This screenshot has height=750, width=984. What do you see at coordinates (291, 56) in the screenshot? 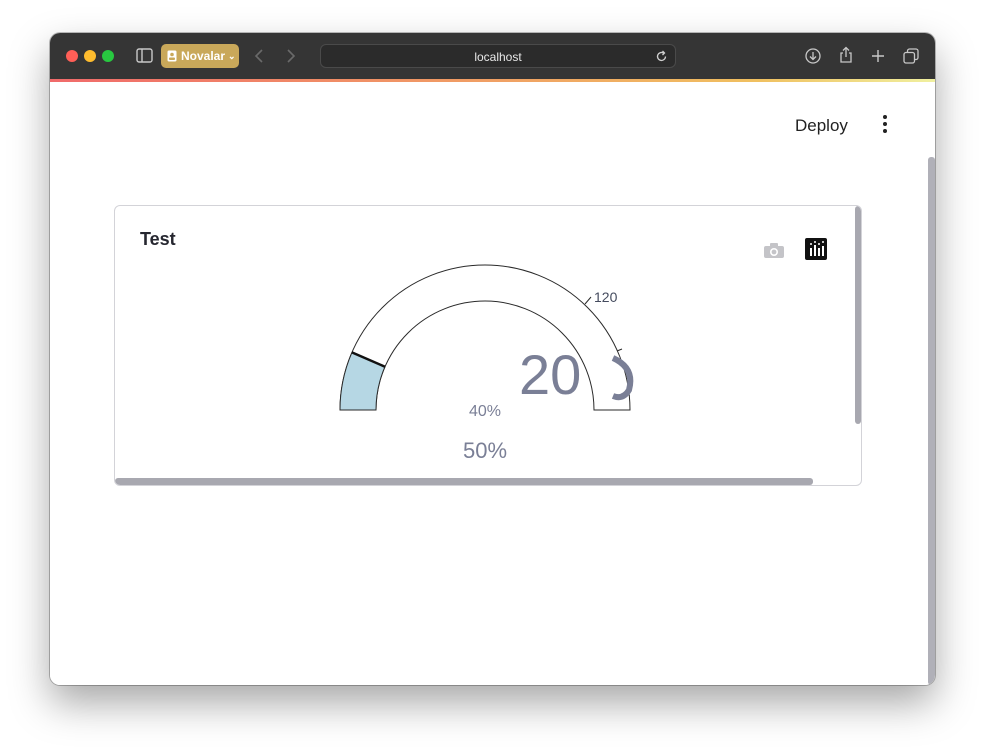
I see `forward-arrow-icon` at bounding box center [291, 56].